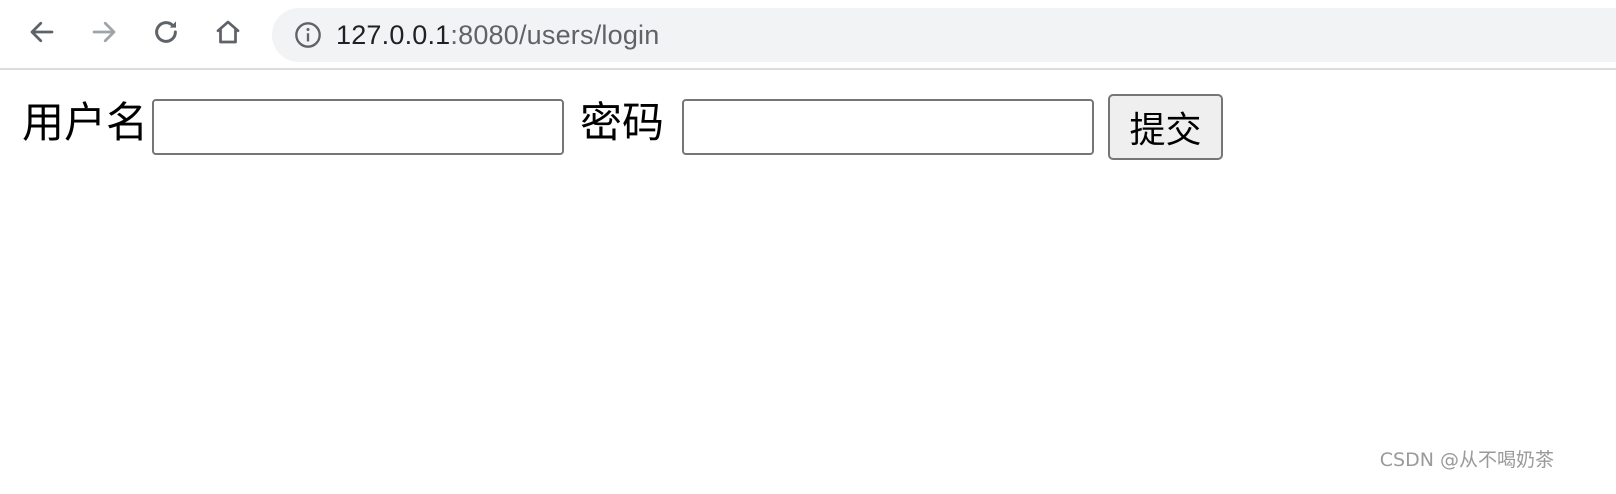 This screenshot has width=1616, height=494. I want to click on username-label: 用户名, so click(85, 122).